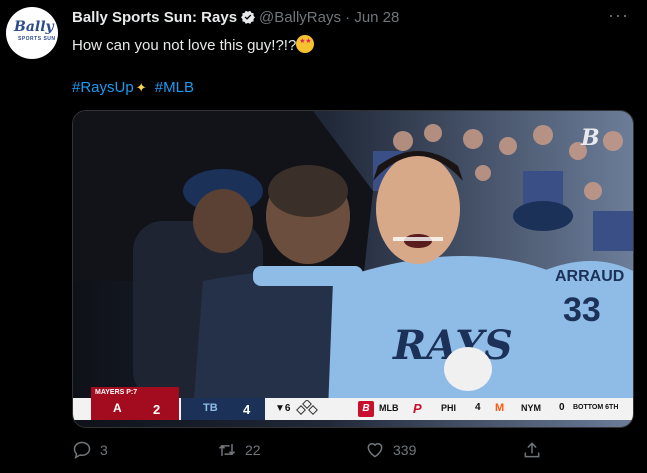  Describe the element at coordinates (135, 392) in the screenshot. I see `batter-label: MAYERS P:7` at that location.